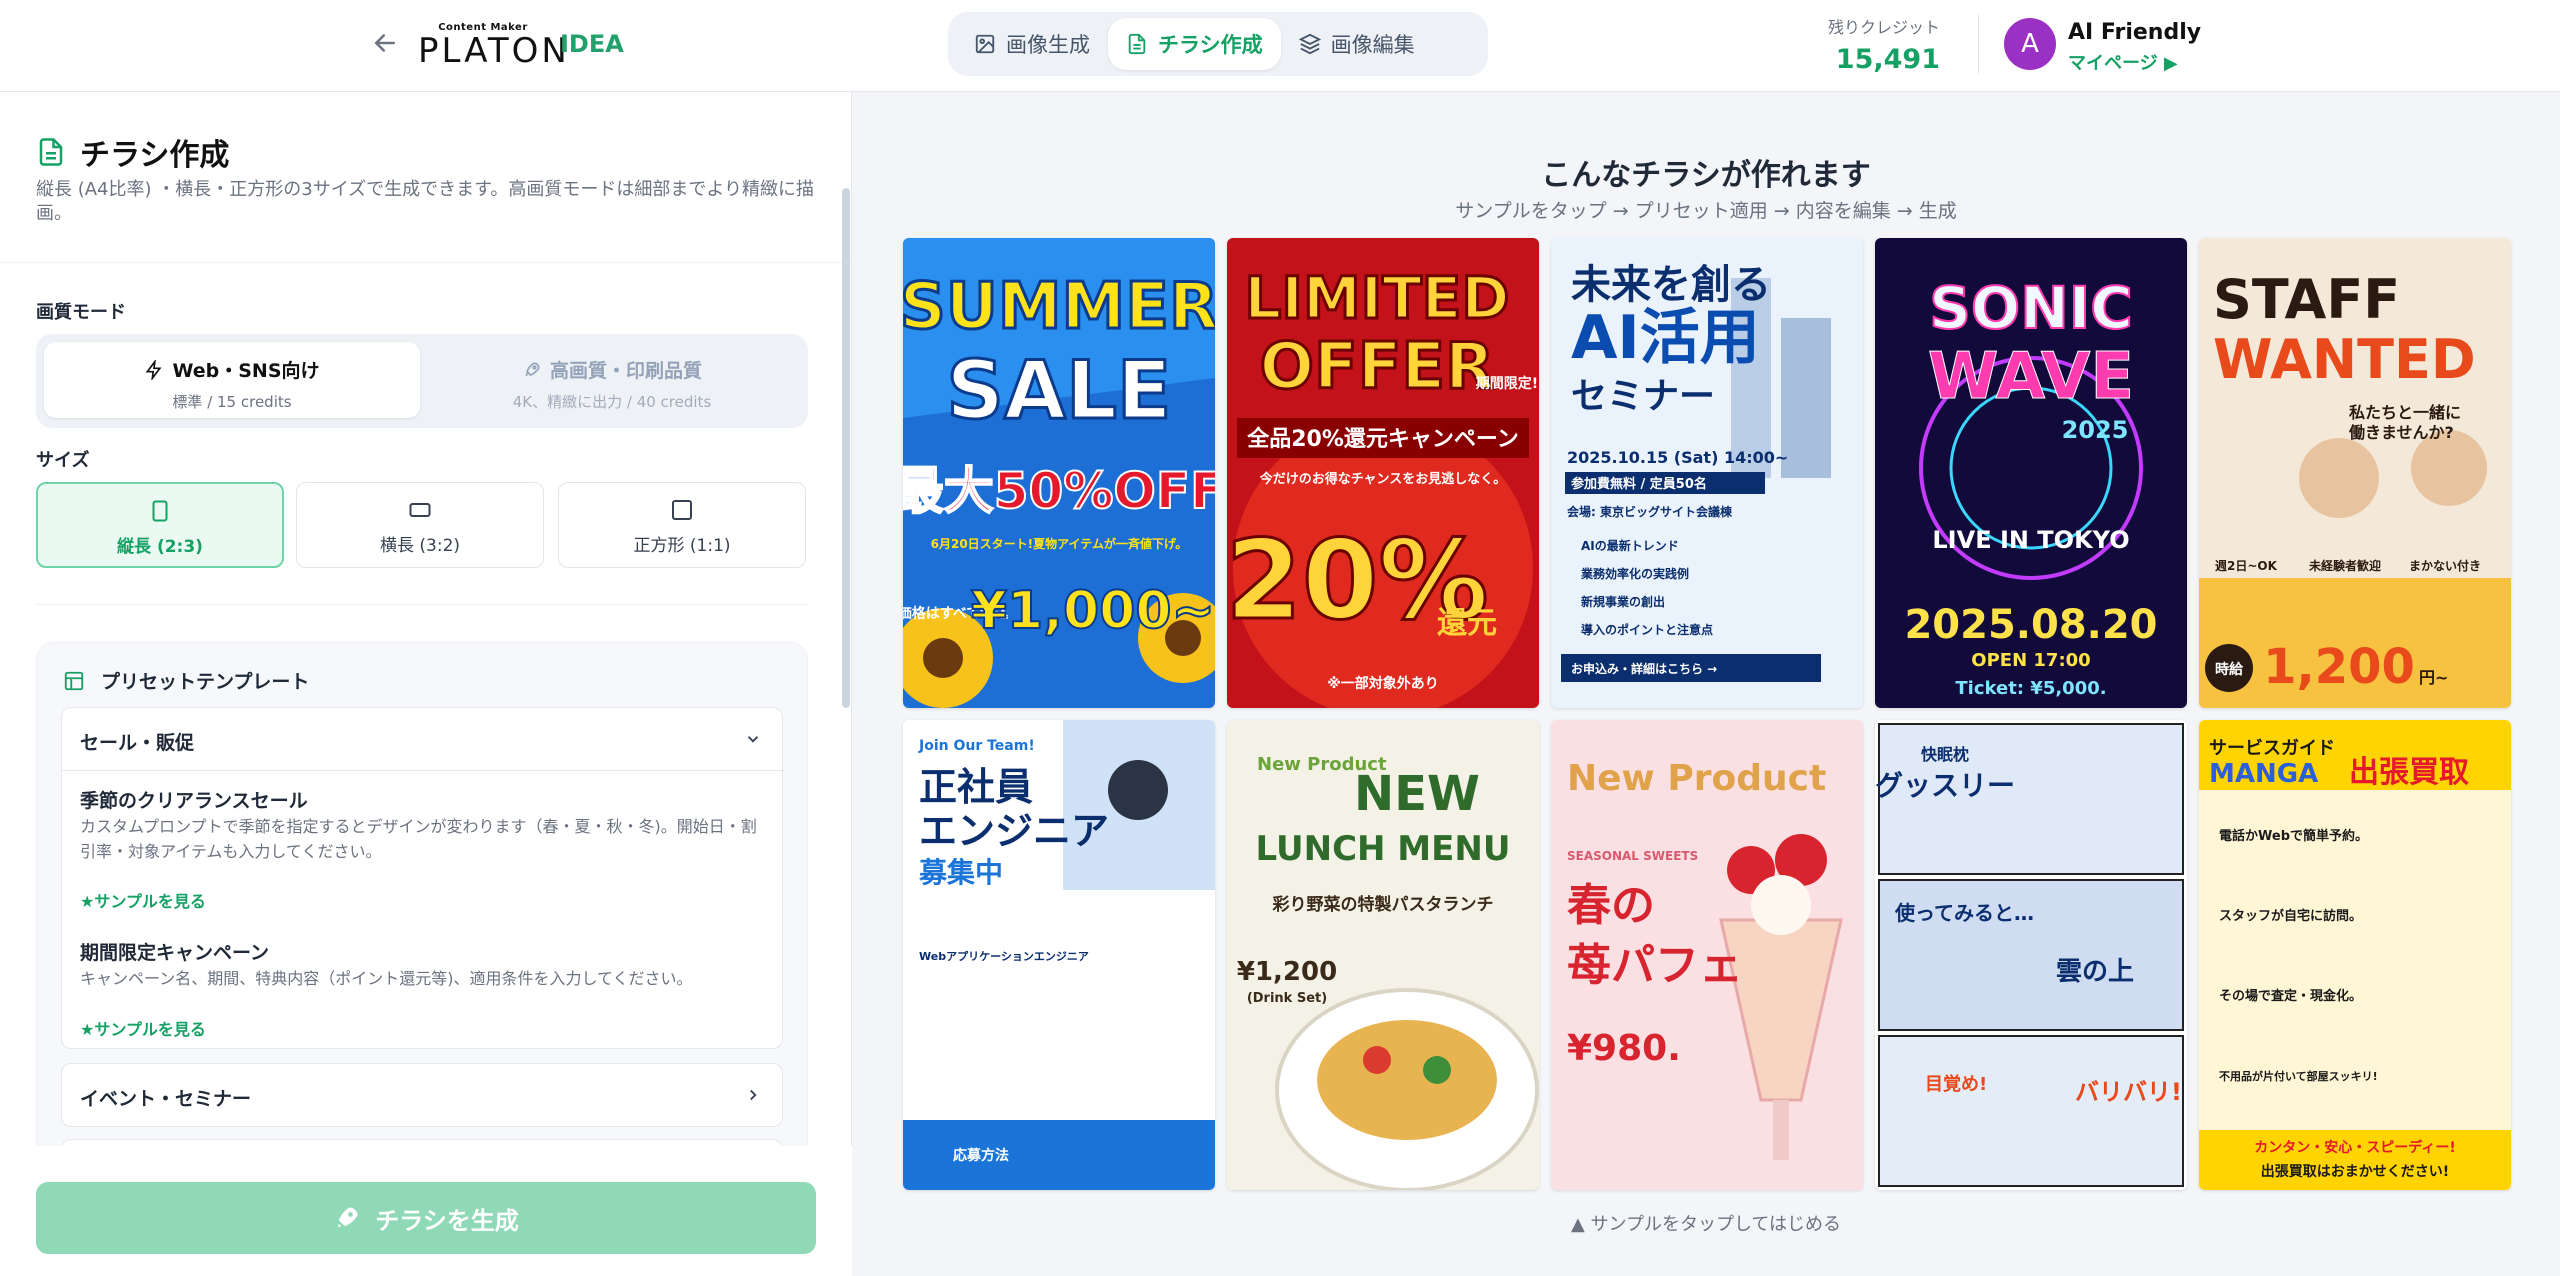 This screenshot has height=1276, width=2560. Describe the element at coordinates (1032, 44) in the screenshot. I see `tab-image-generation: 画像生成` at that location.